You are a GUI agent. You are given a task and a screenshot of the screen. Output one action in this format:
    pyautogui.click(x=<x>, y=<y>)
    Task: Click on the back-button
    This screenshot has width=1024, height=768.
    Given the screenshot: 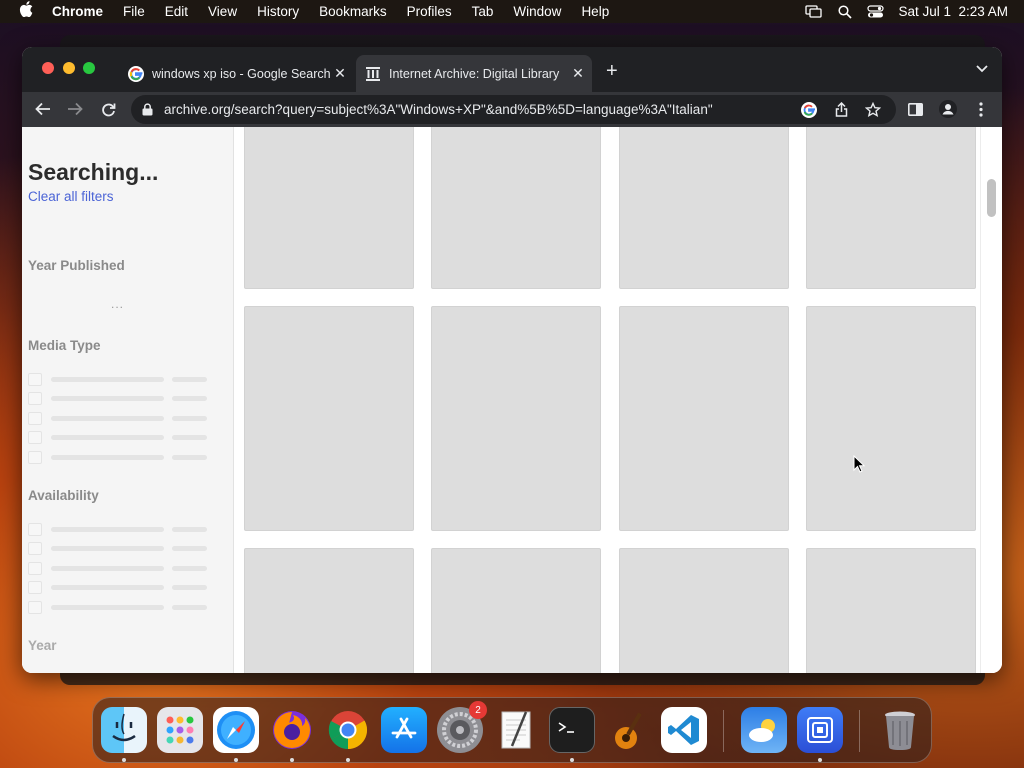 What is the action you would take?
    pyautogui.click(x=43, y=109)
    